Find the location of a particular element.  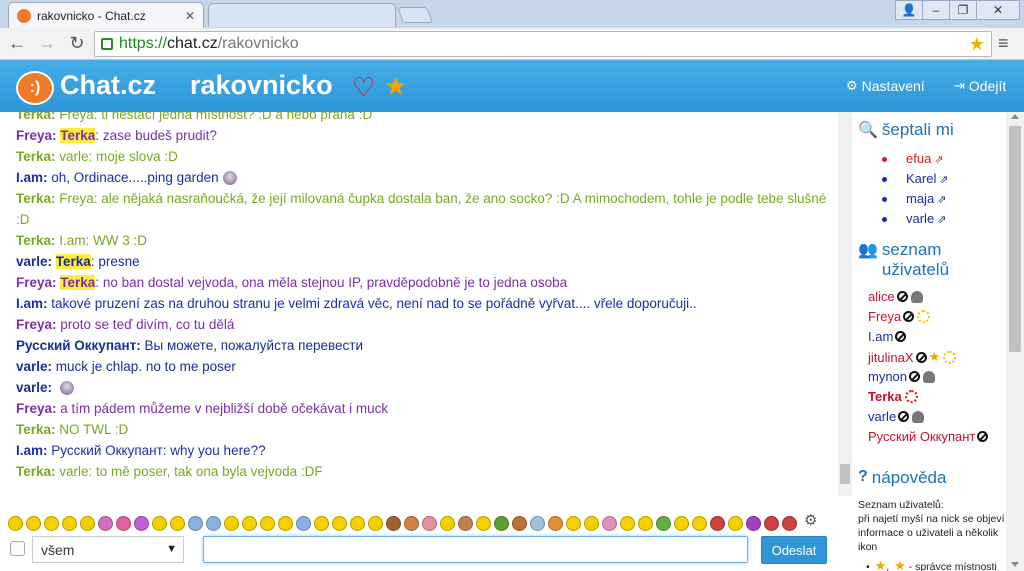

page-scrollbar is located at coordinates (1015, 341).